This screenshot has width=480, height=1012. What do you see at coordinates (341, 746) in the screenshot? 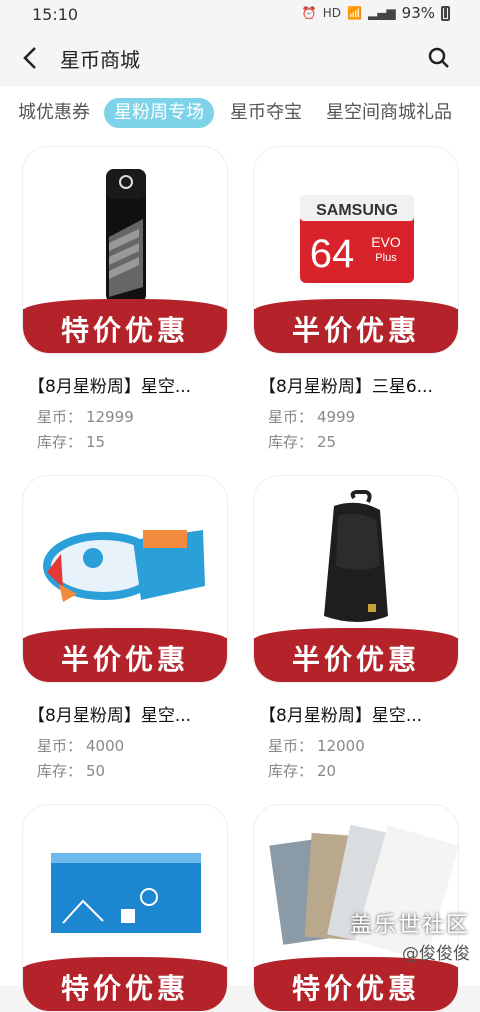
I see `coin-price: 12000` at bounding box center [341, 746].